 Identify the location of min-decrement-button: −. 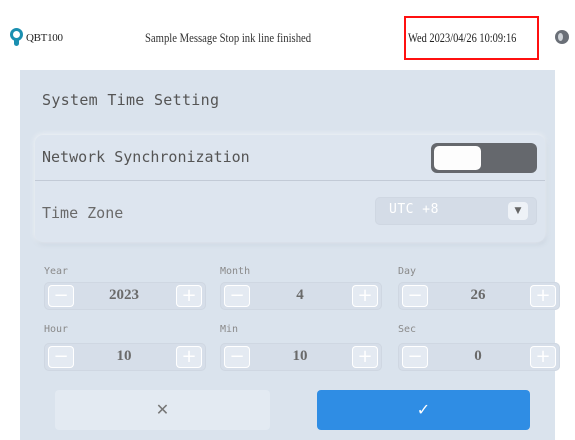
(237, 357).